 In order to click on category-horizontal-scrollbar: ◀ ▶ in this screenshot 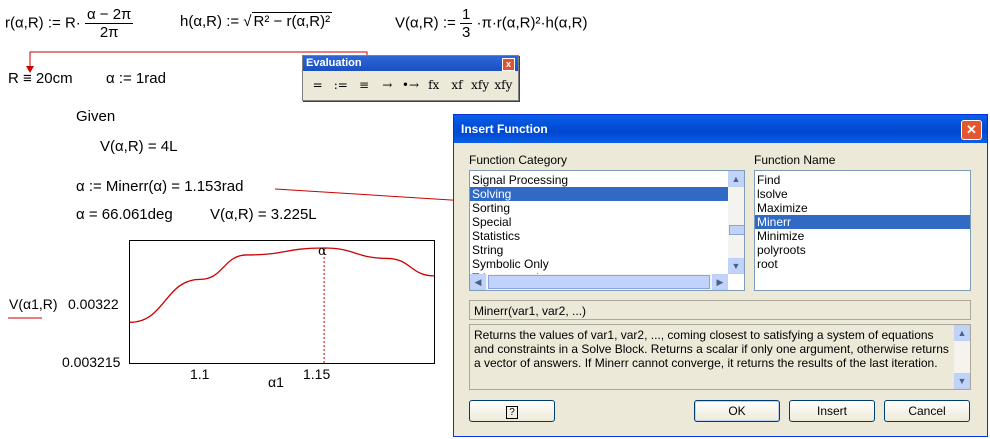, I will do `click(599, 282)`.